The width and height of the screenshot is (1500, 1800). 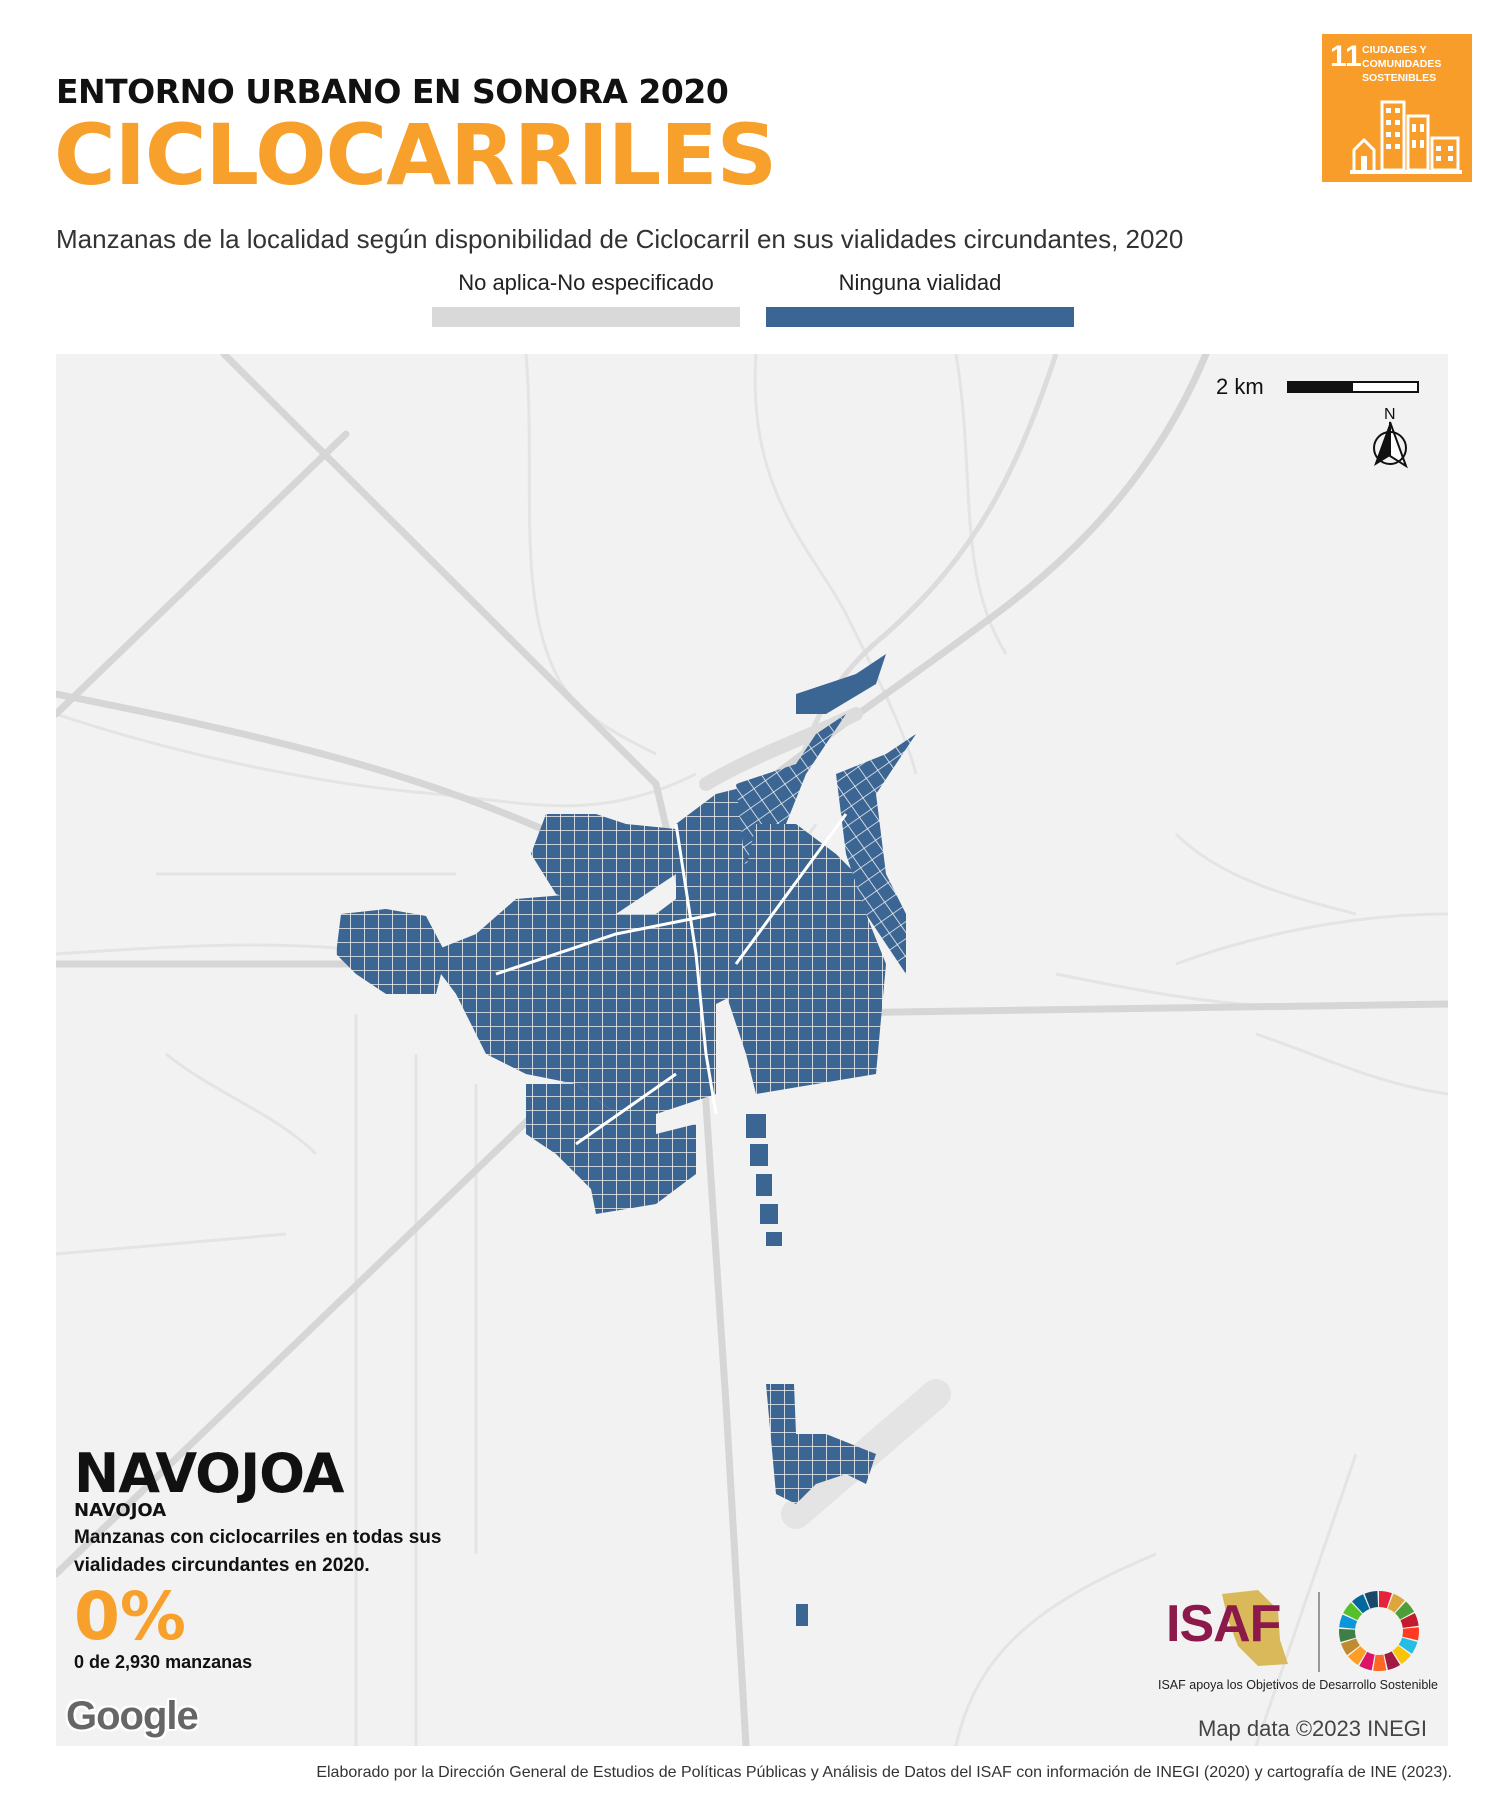 I want to click on indicator-percentage: 0%, so click(x=130, y=1616).